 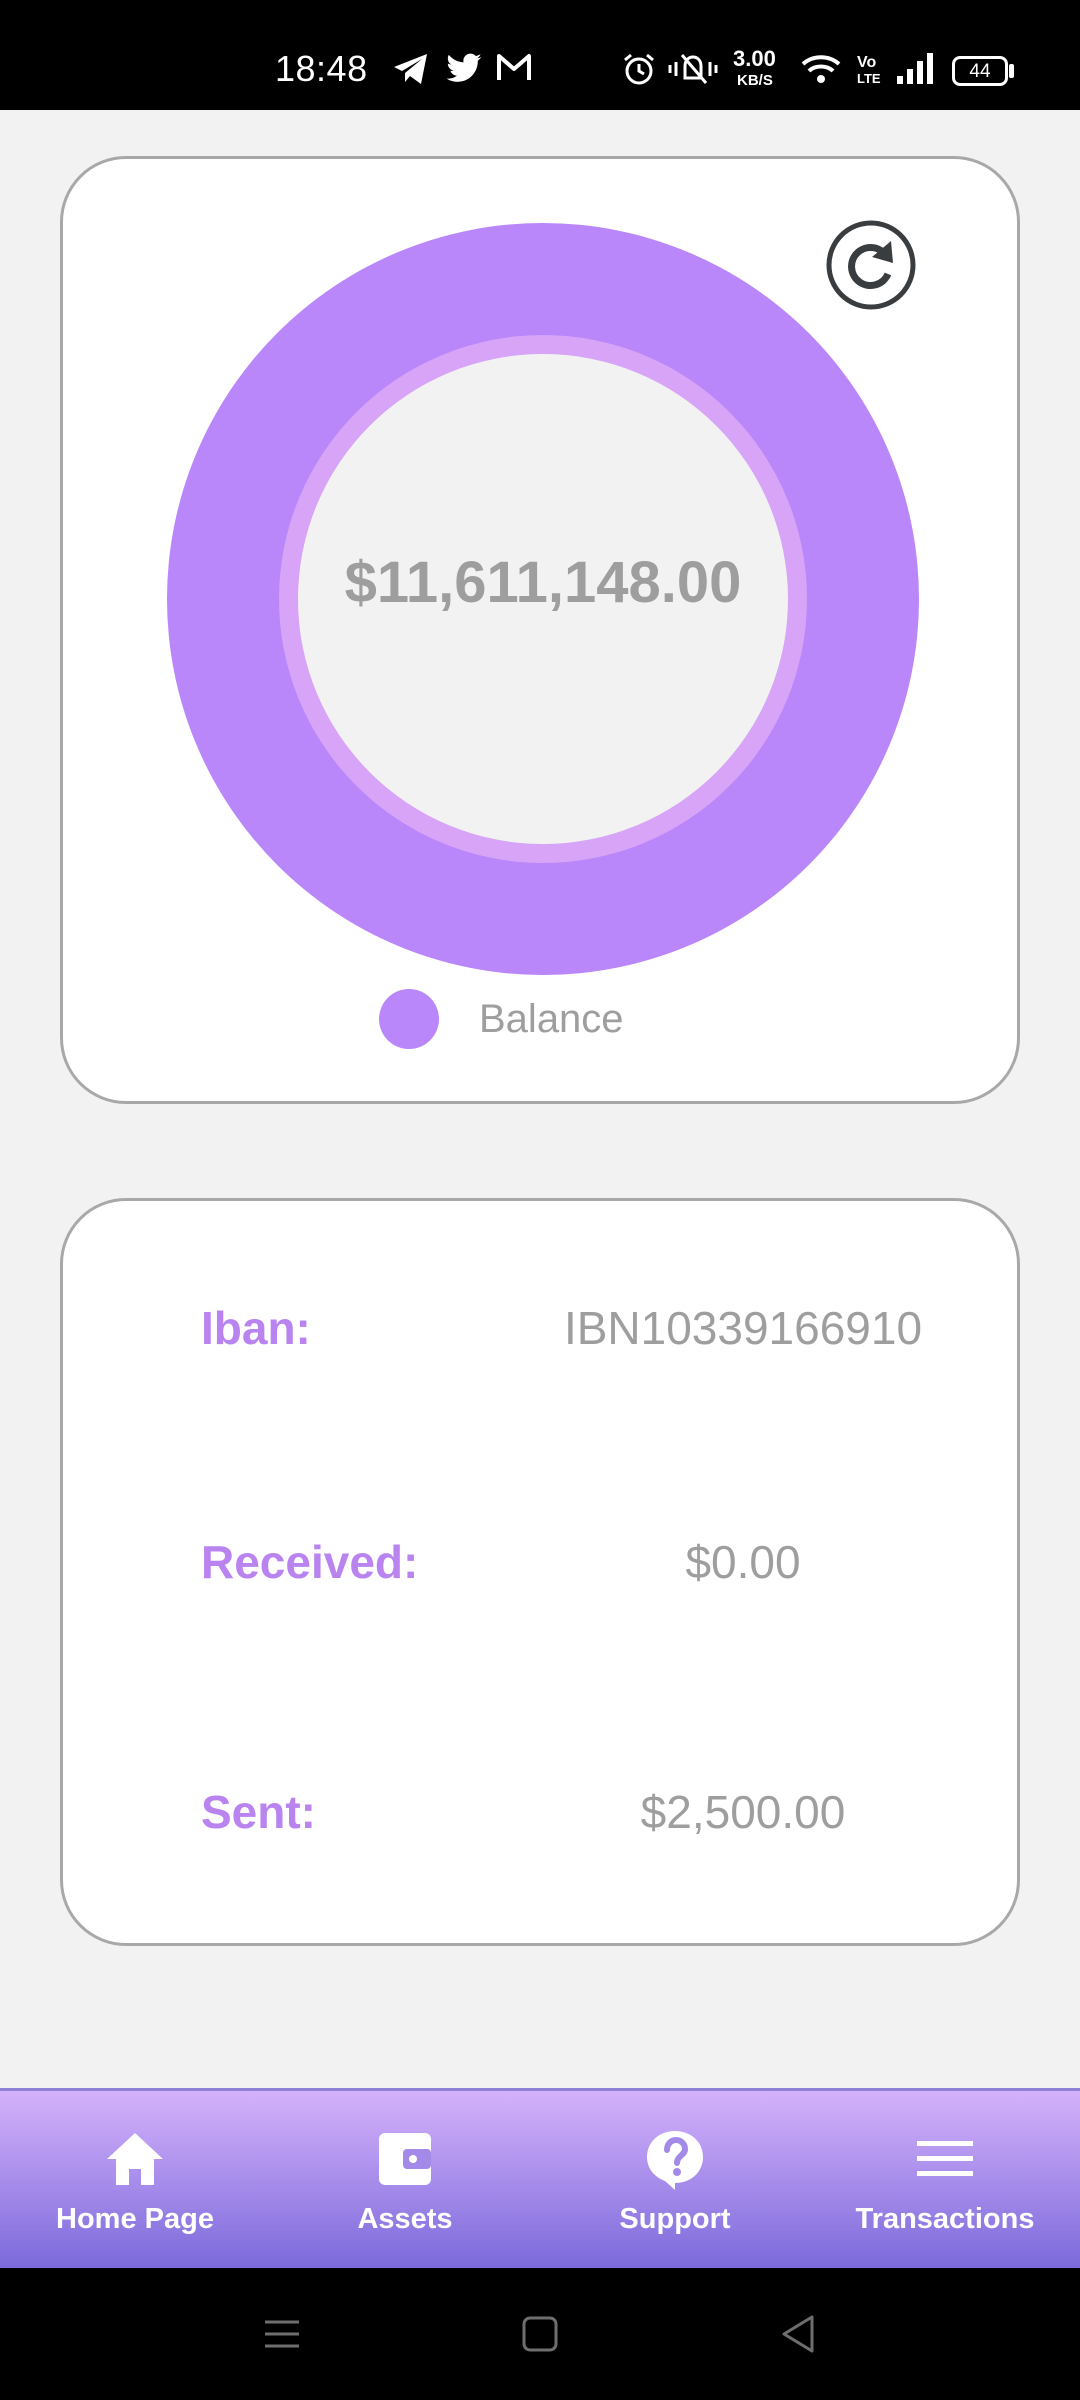 I want to click on legend-dot-balance, so click(x=409, y=1019).